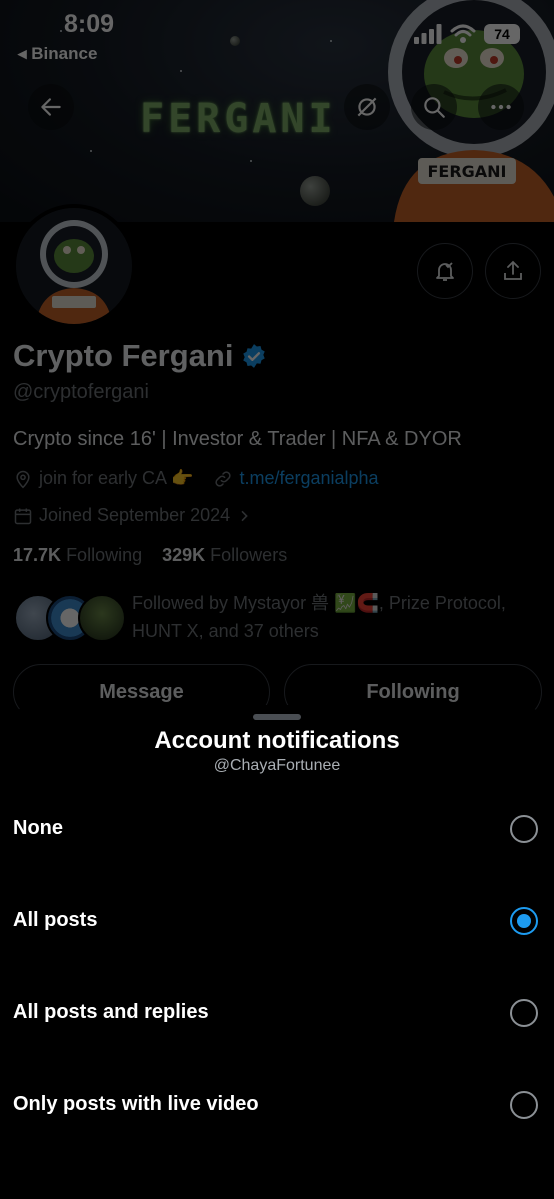 The image size is (554, 1199). What do you see at coordinates (235, 41) in the screenshot?
I see `moon-small-decoration` at bounding box center [235, 41].